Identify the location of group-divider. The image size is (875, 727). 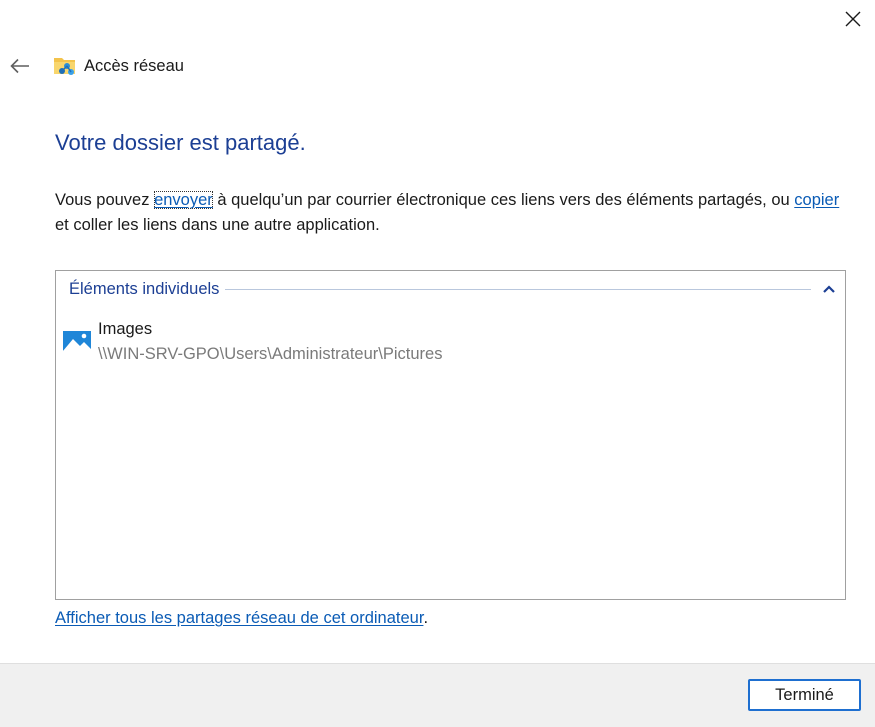
(518, 289).